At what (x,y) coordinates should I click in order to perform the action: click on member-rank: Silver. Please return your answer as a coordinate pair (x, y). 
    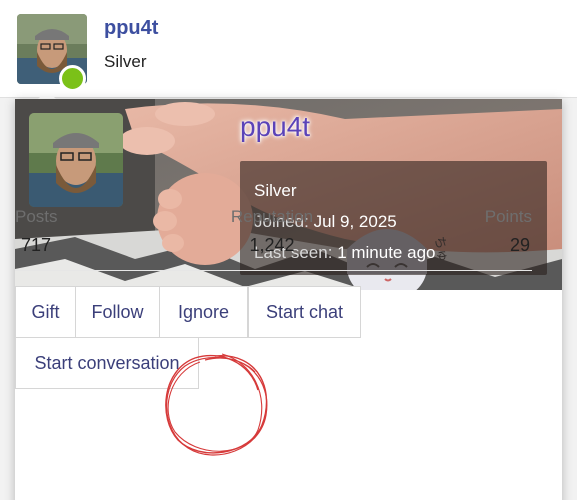
    Looking at the image, I should click on (275, 190).